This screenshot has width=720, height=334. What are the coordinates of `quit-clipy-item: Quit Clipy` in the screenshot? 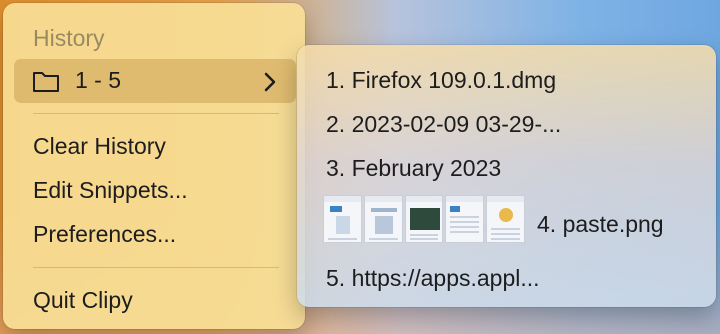 It's located at (83, 300).